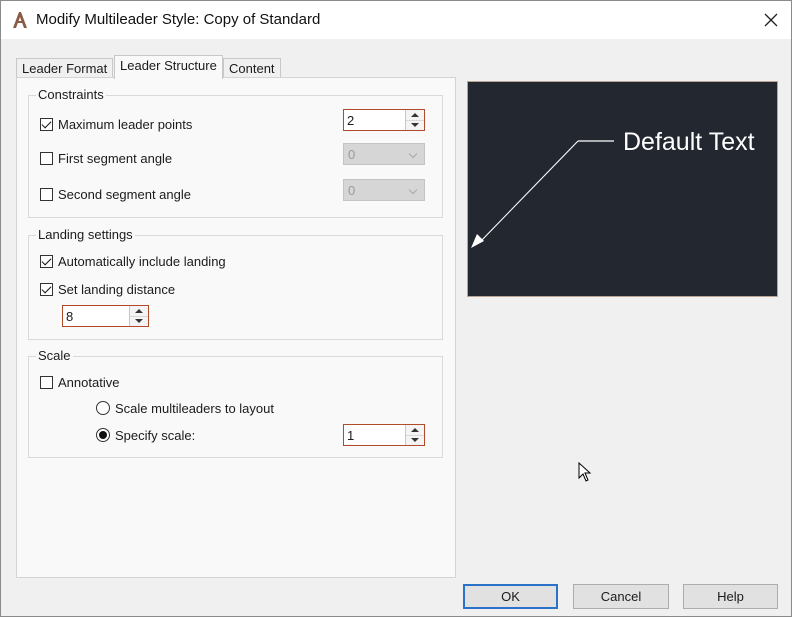  Describe the element at coordinates (585, 472) in the screenshot. I see `mouse-pointer-icon` at that location.